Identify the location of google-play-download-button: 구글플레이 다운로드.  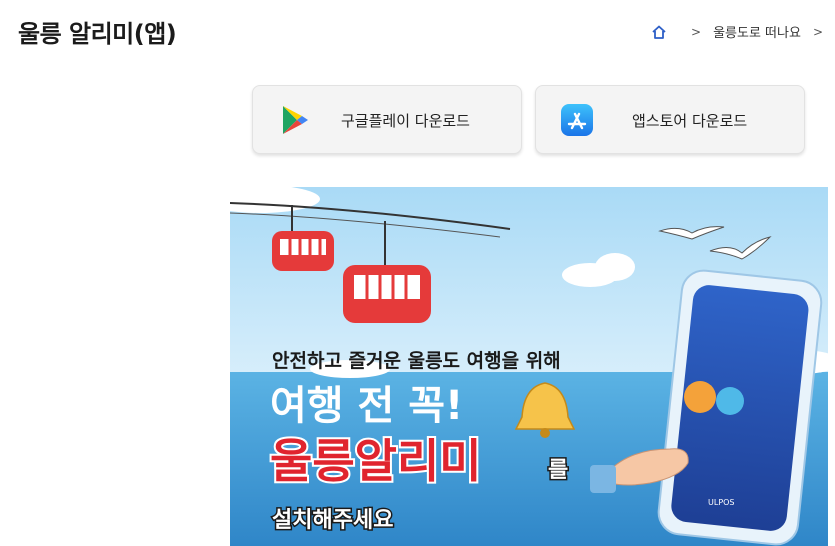
(387, 119).